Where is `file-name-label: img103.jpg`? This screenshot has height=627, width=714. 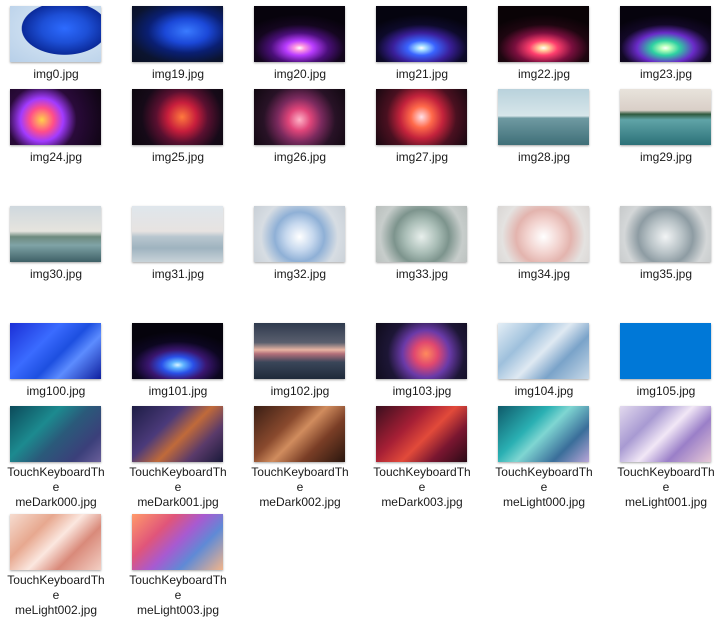
file-name-label: img103.jpg is located at coordinates (422, 391).